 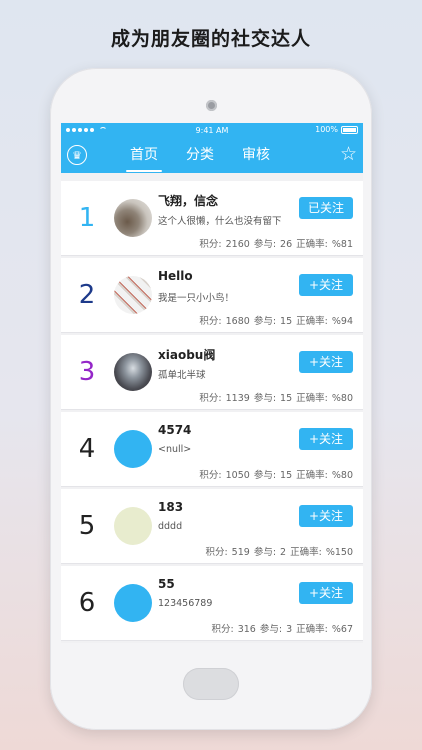 What do you see at coordinates (211, 105) in the screenshot?
I see `phone-camera` at bounding box center [211, 105].